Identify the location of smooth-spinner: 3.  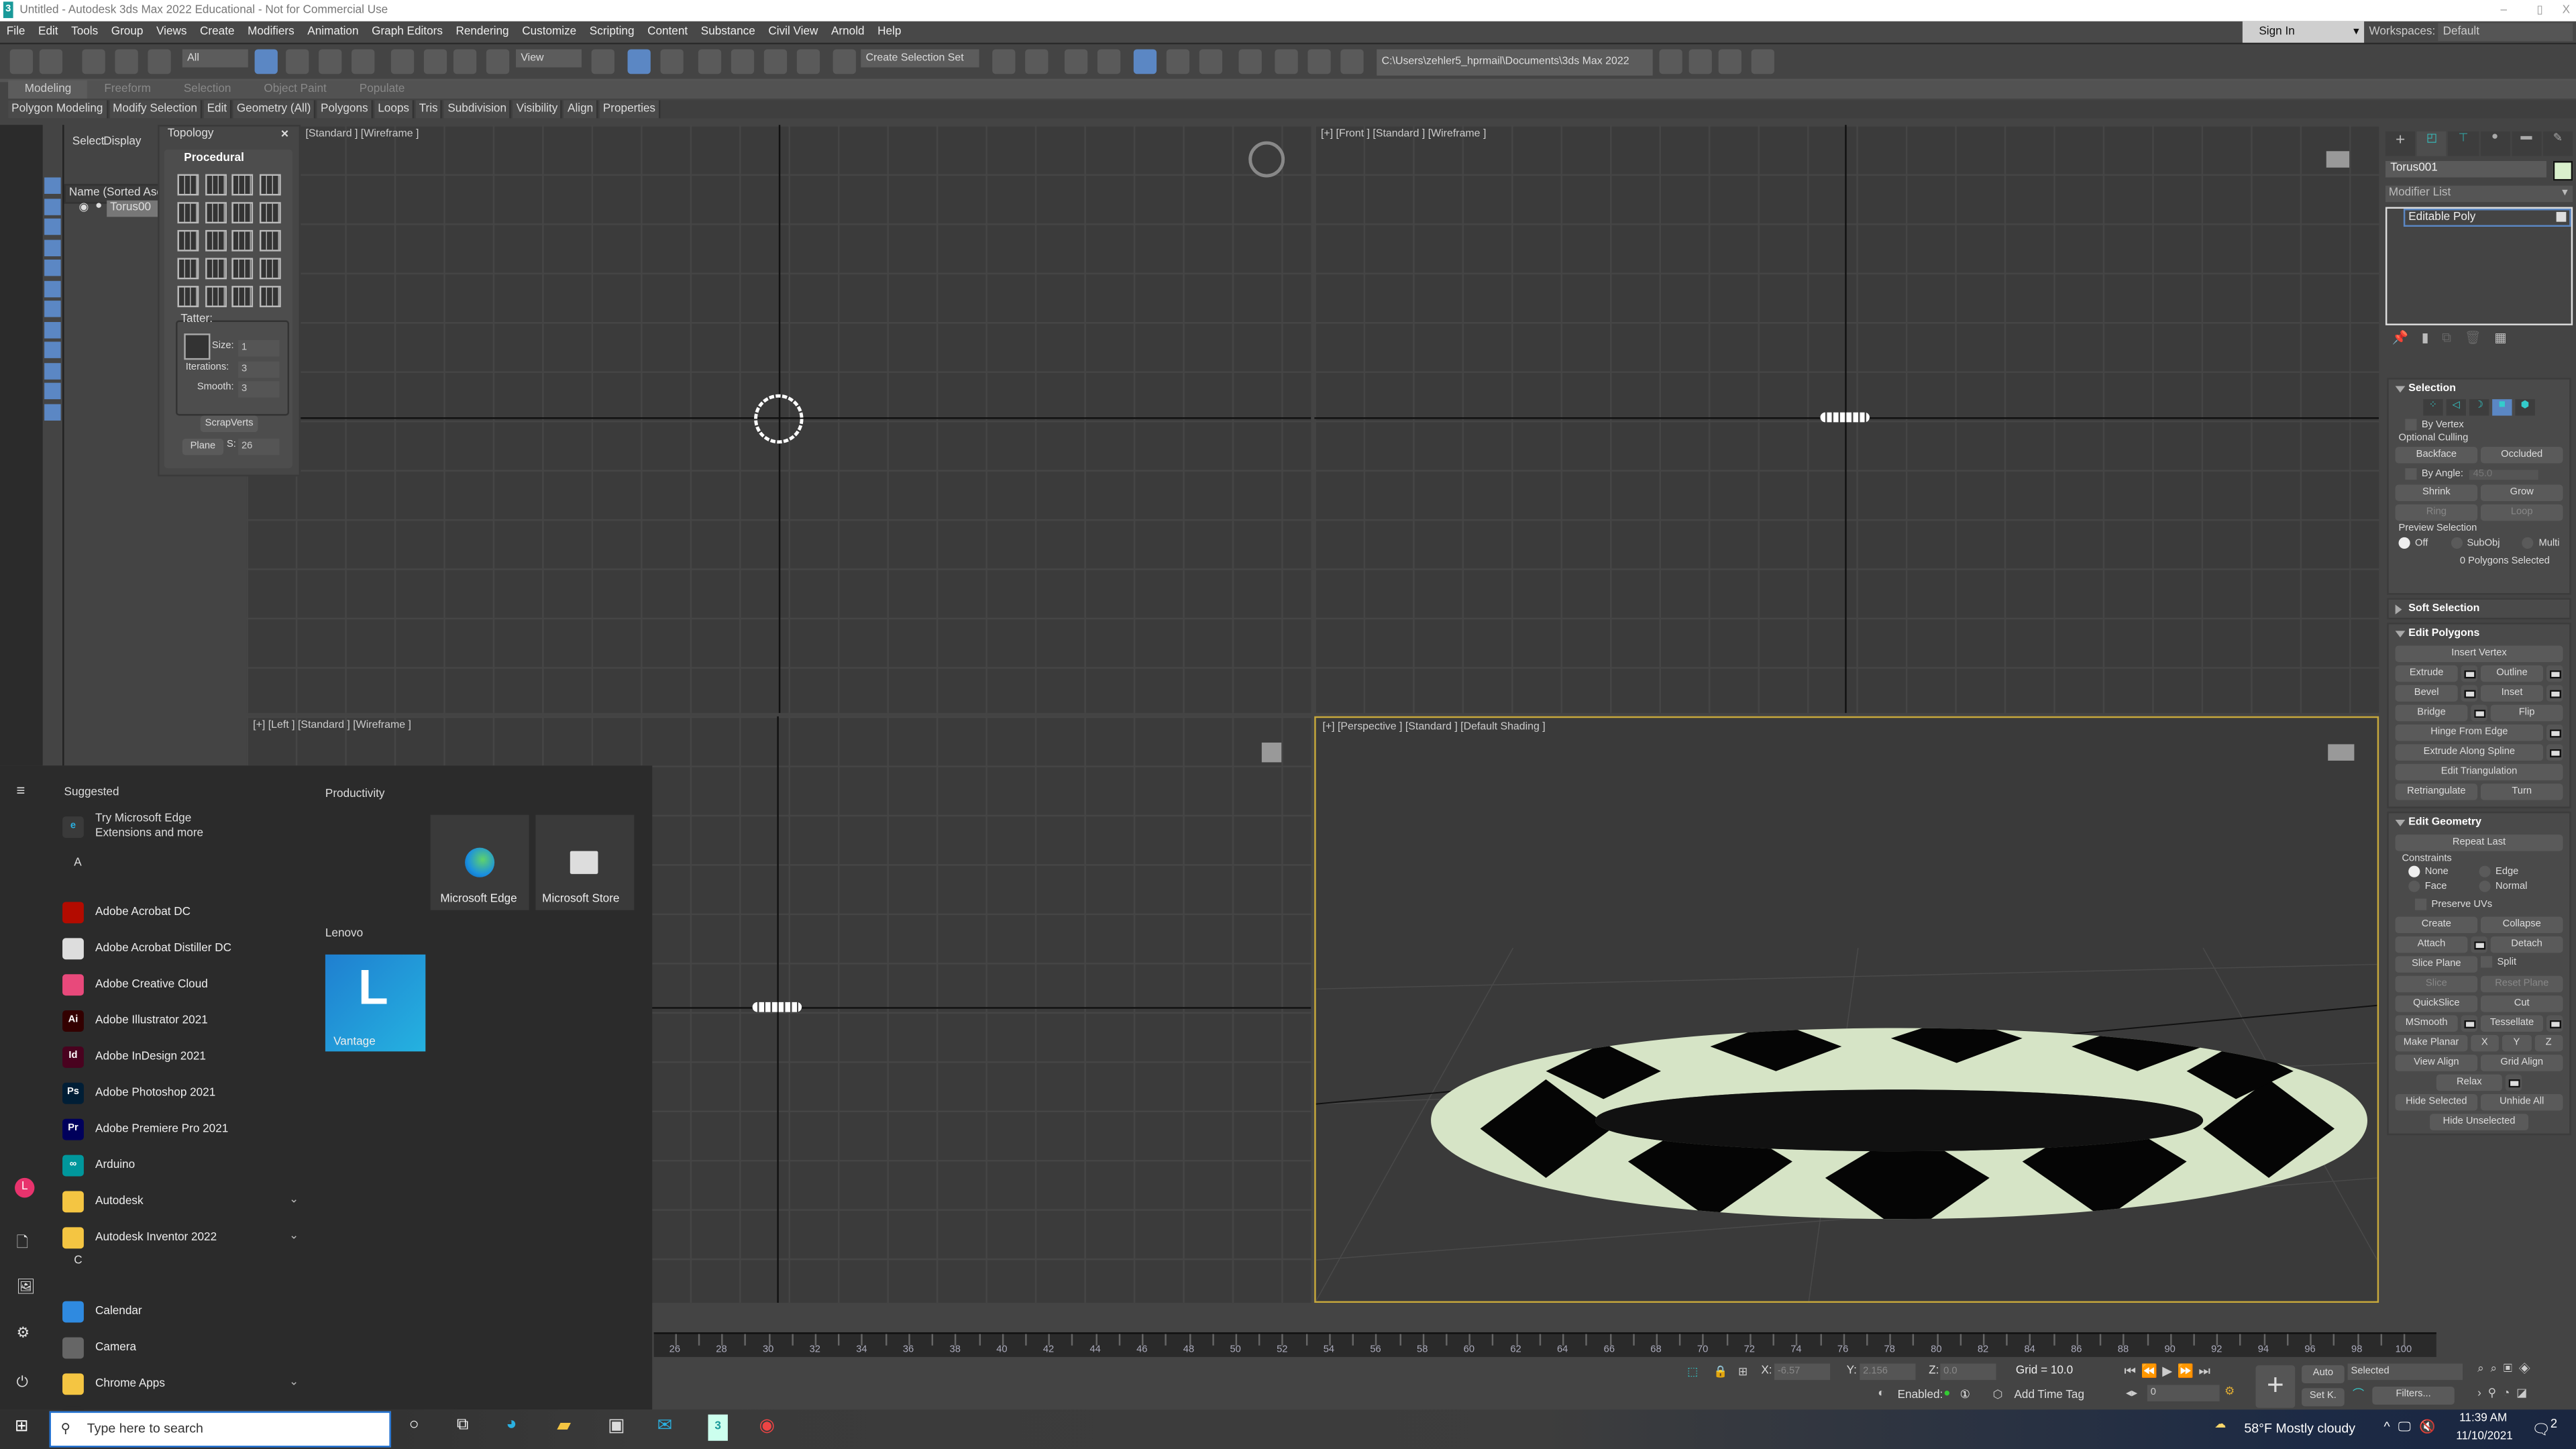
(259, 389).